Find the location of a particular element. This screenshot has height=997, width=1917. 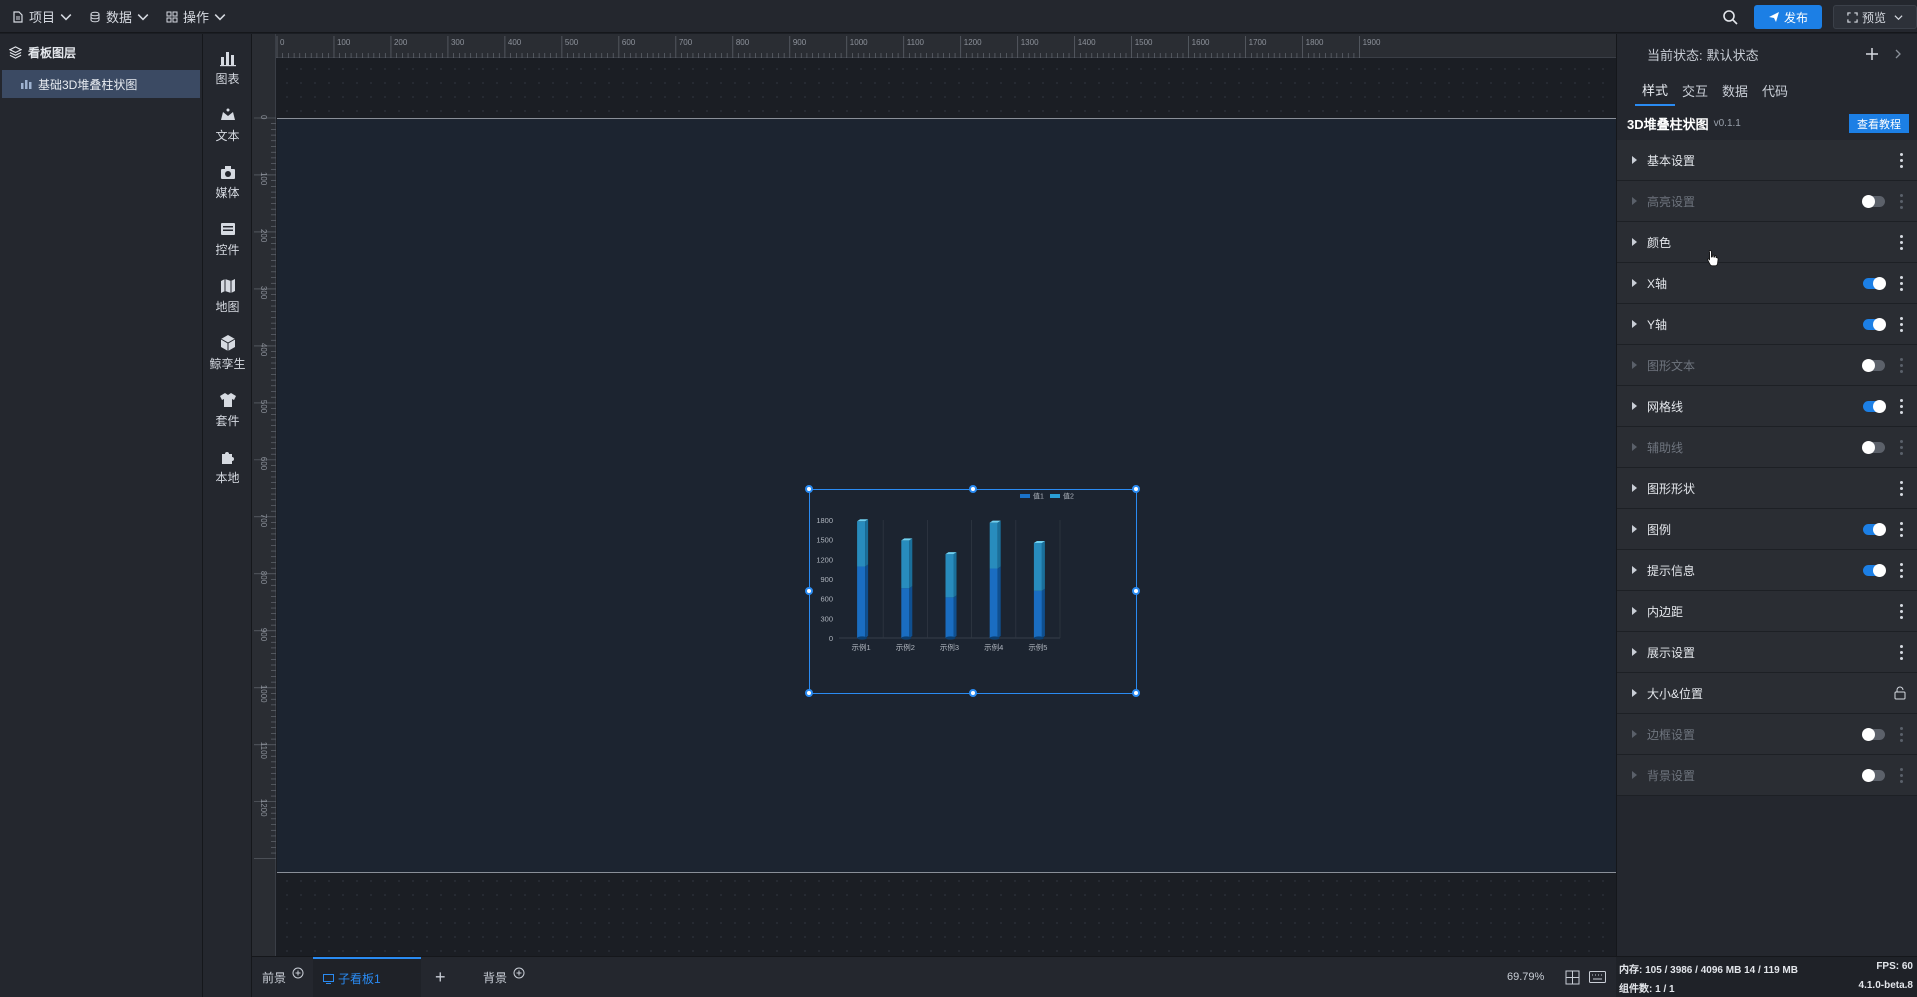

section-row: 图例 is located at coordinates (1767, 529).